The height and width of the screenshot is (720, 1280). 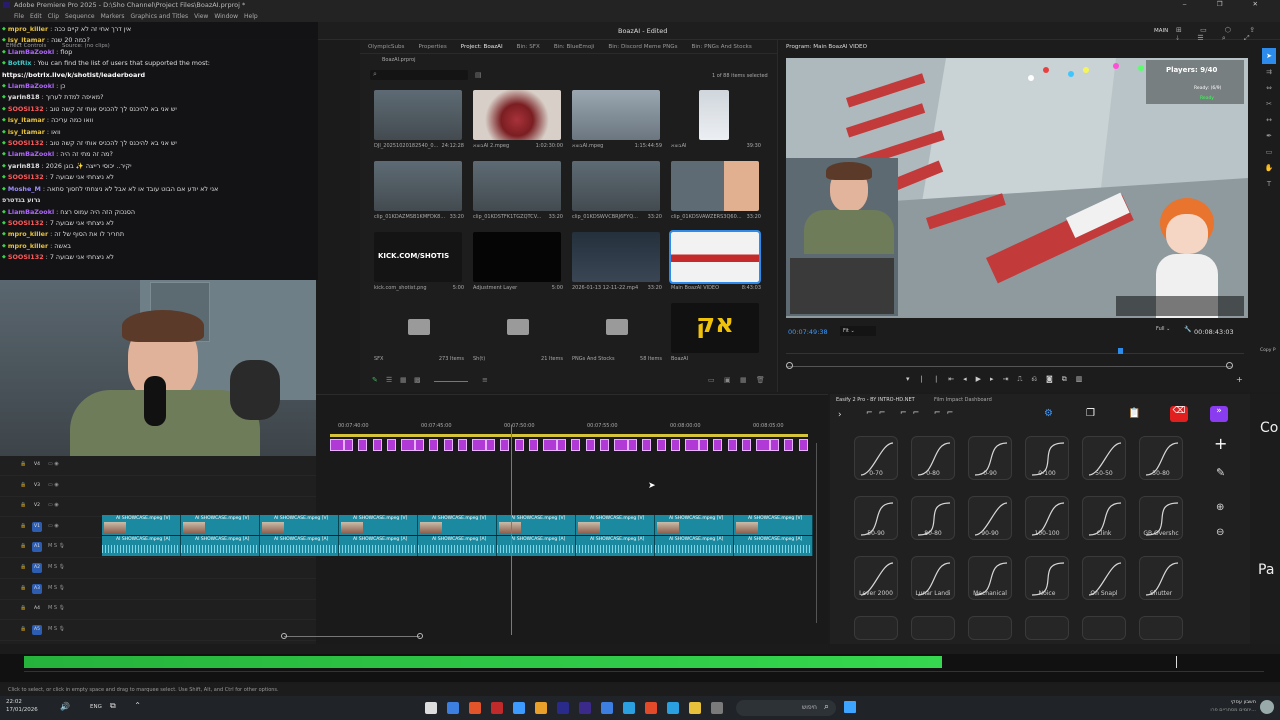 What do you see at coordinates (284, 636) in the screenshot?
I see `scroll-handle-left` at bounding box center [284, 636].